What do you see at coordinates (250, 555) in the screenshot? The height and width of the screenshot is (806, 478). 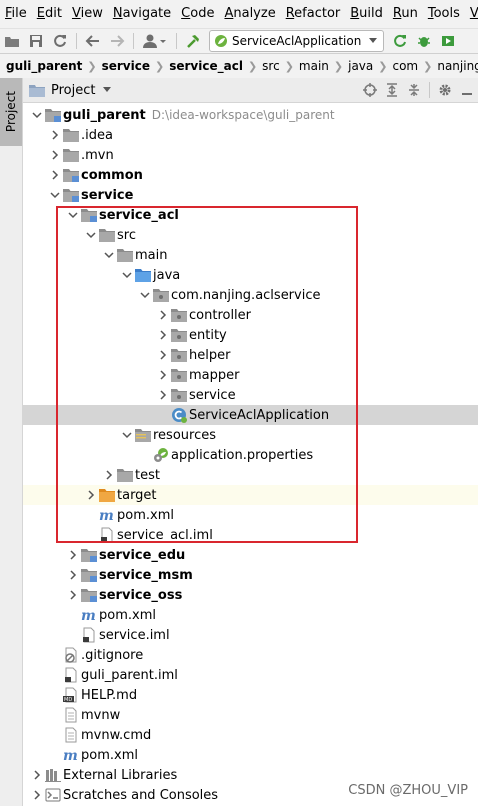 I see `tree-item: service_edu` at bounding box center [250, 555].